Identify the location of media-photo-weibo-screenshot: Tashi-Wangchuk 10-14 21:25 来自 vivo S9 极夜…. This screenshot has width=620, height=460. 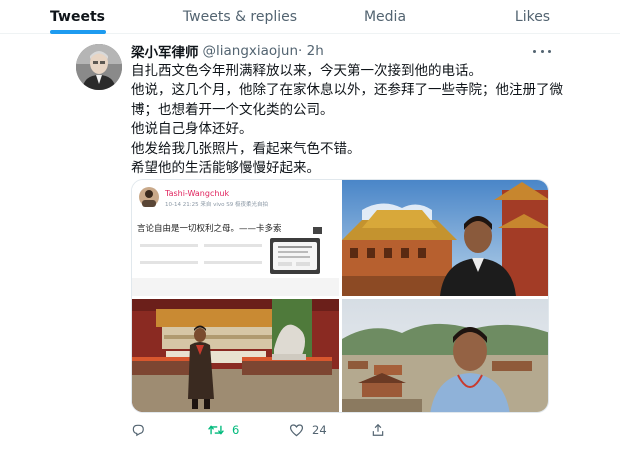
(235, 238).